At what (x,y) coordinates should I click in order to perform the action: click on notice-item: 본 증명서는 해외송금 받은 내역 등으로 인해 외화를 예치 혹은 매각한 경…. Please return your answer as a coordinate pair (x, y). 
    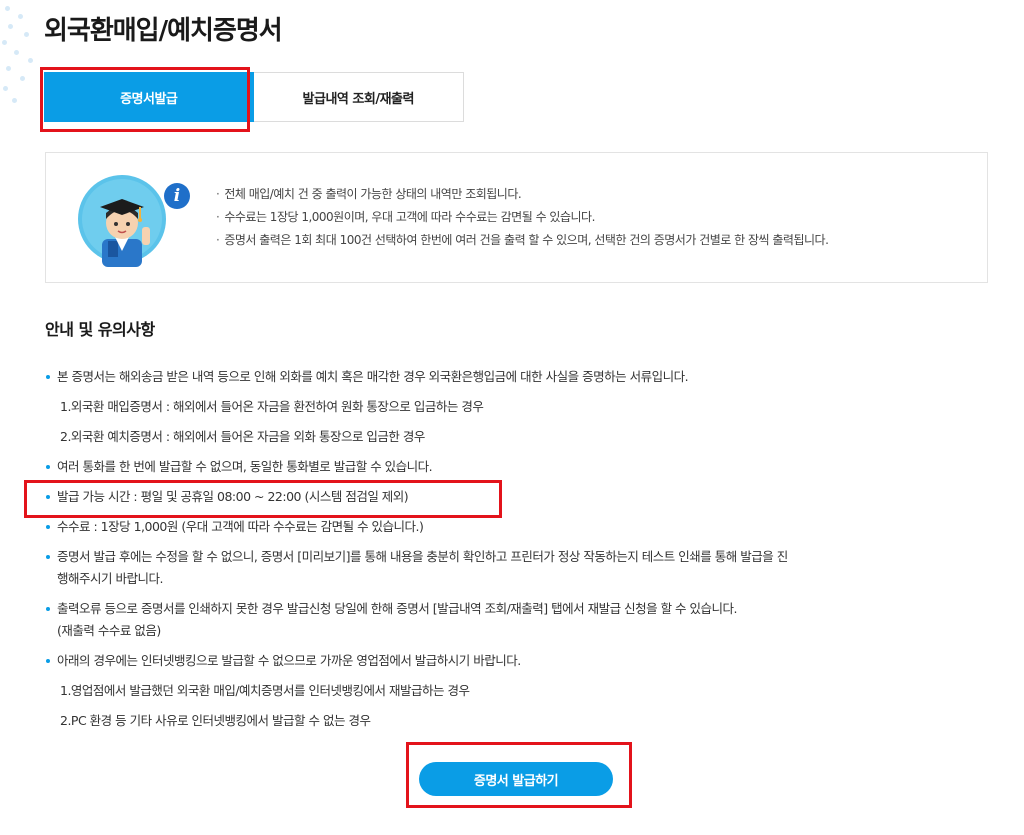
    Looking at the image, I should click on (525, 377).